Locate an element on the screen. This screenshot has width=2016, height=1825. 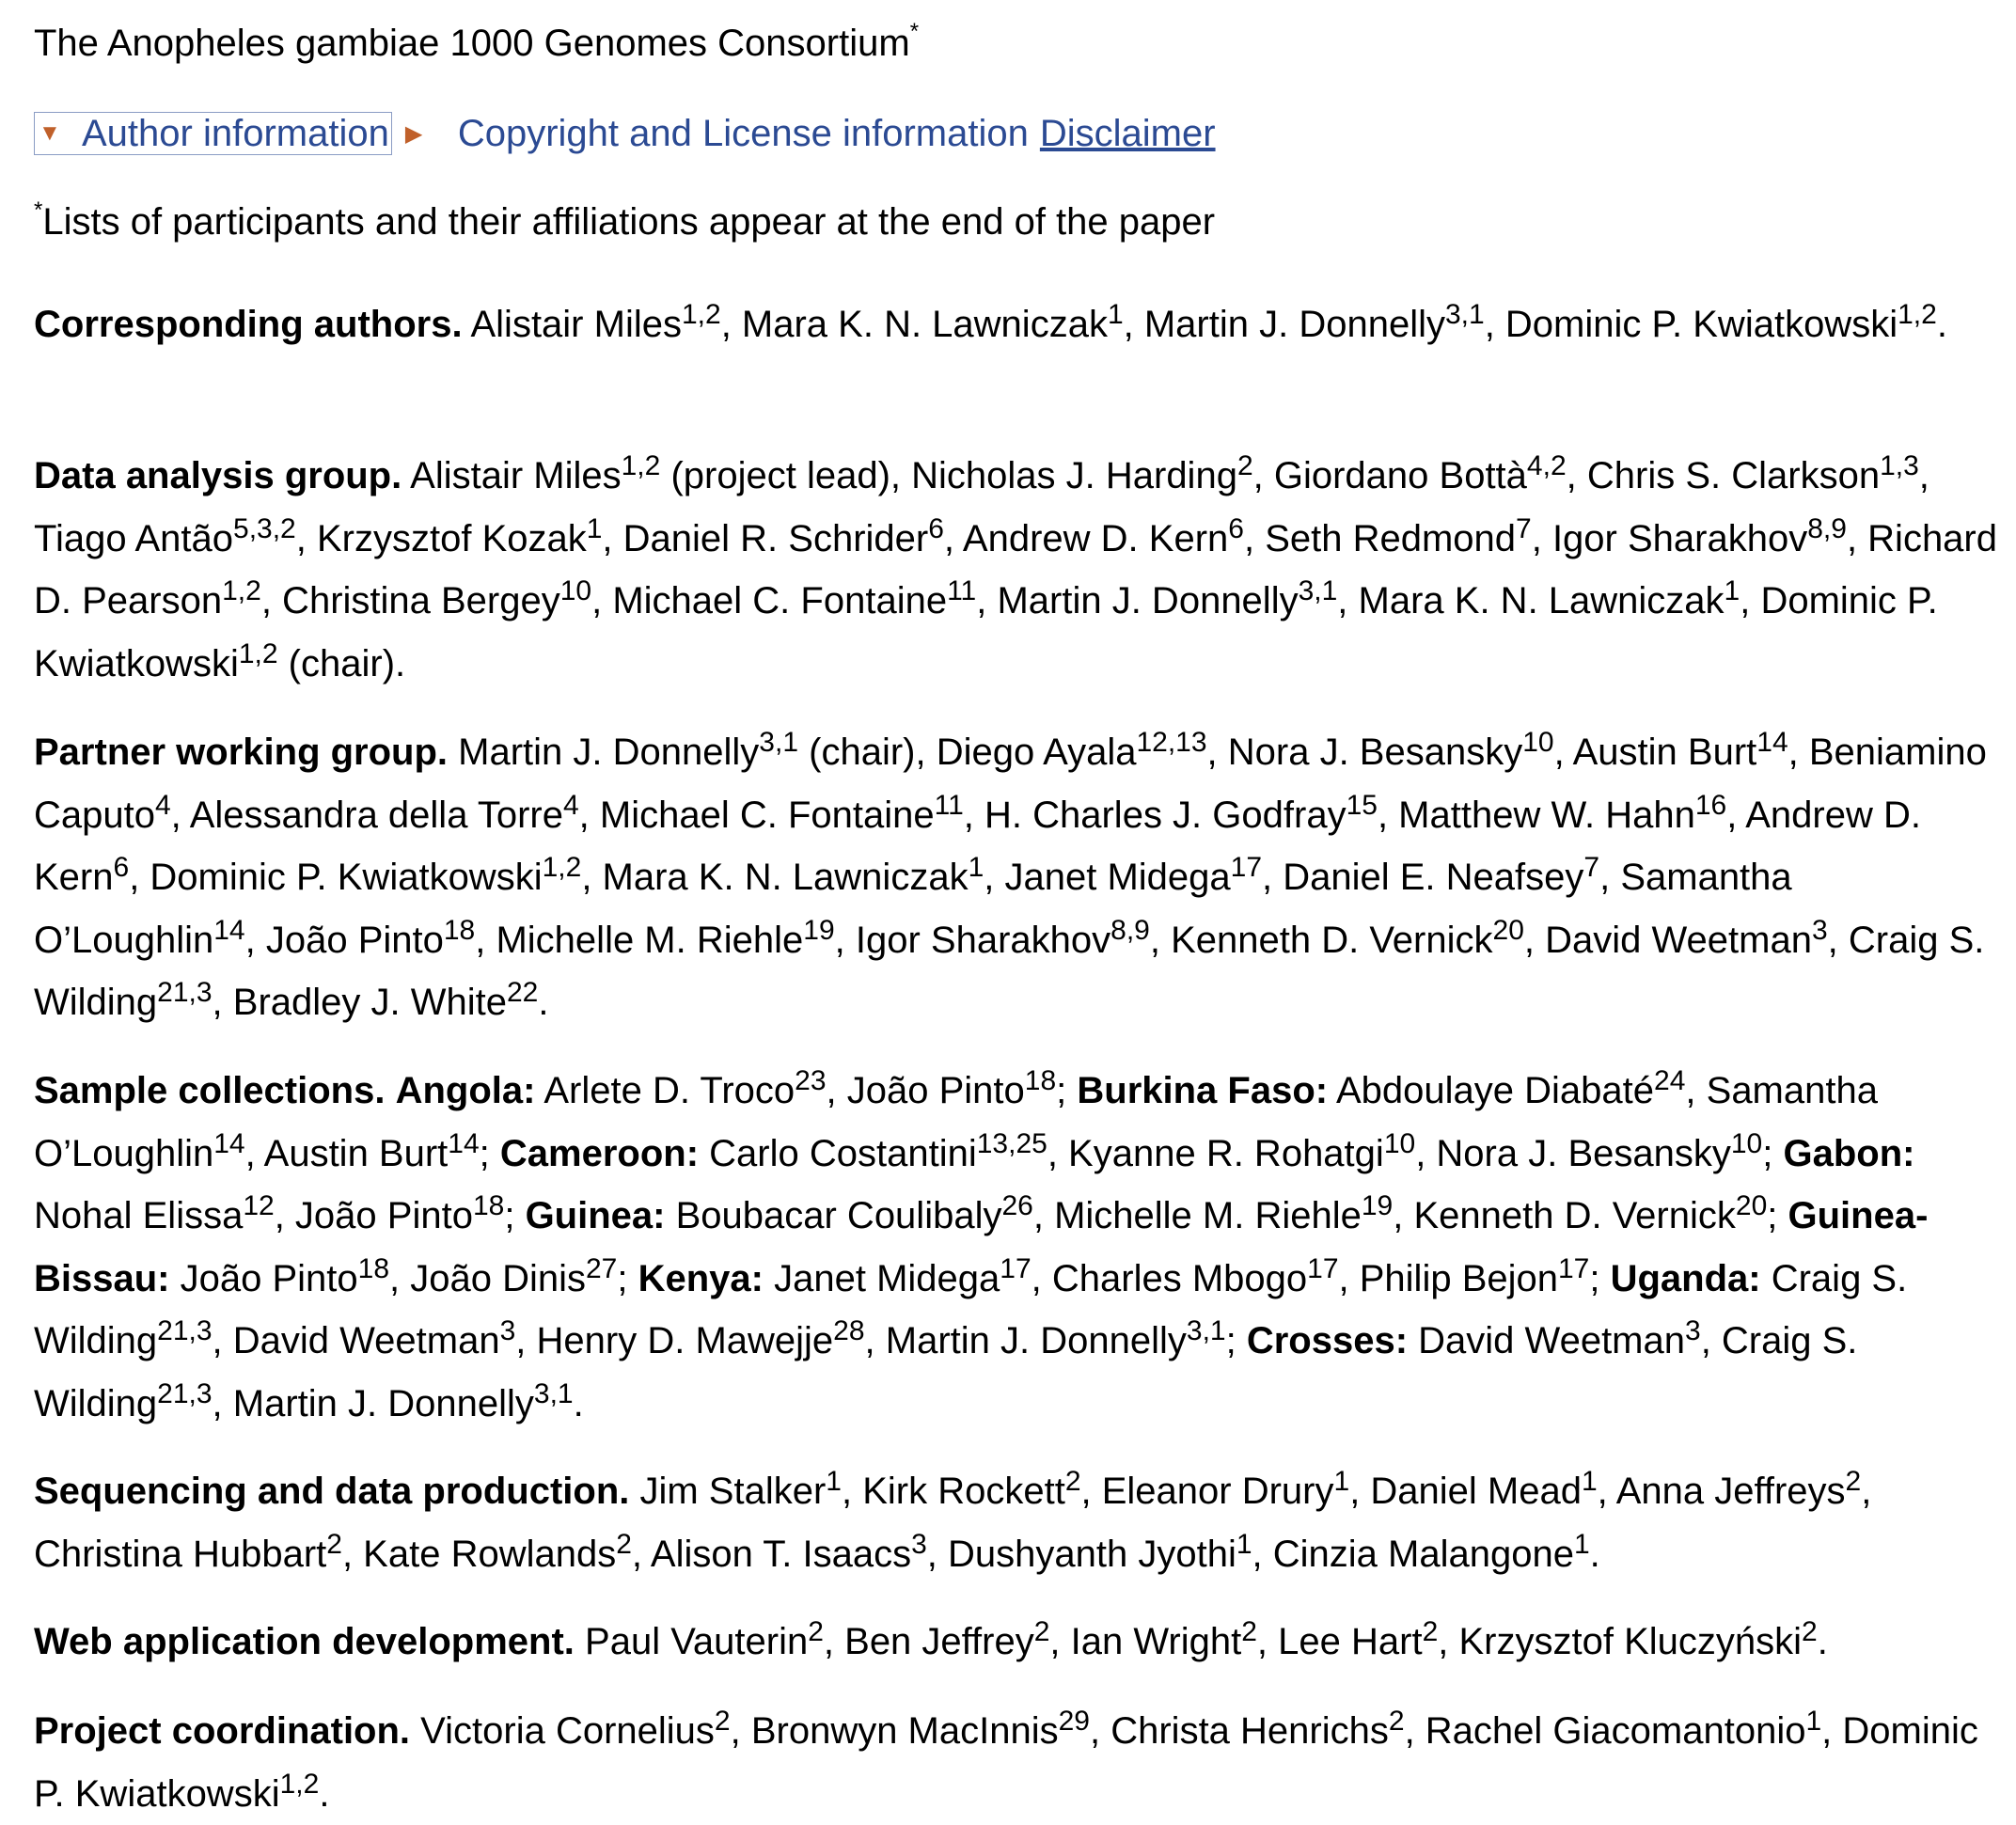
affiliation-number: 22 is located at coordinates (522, 992).